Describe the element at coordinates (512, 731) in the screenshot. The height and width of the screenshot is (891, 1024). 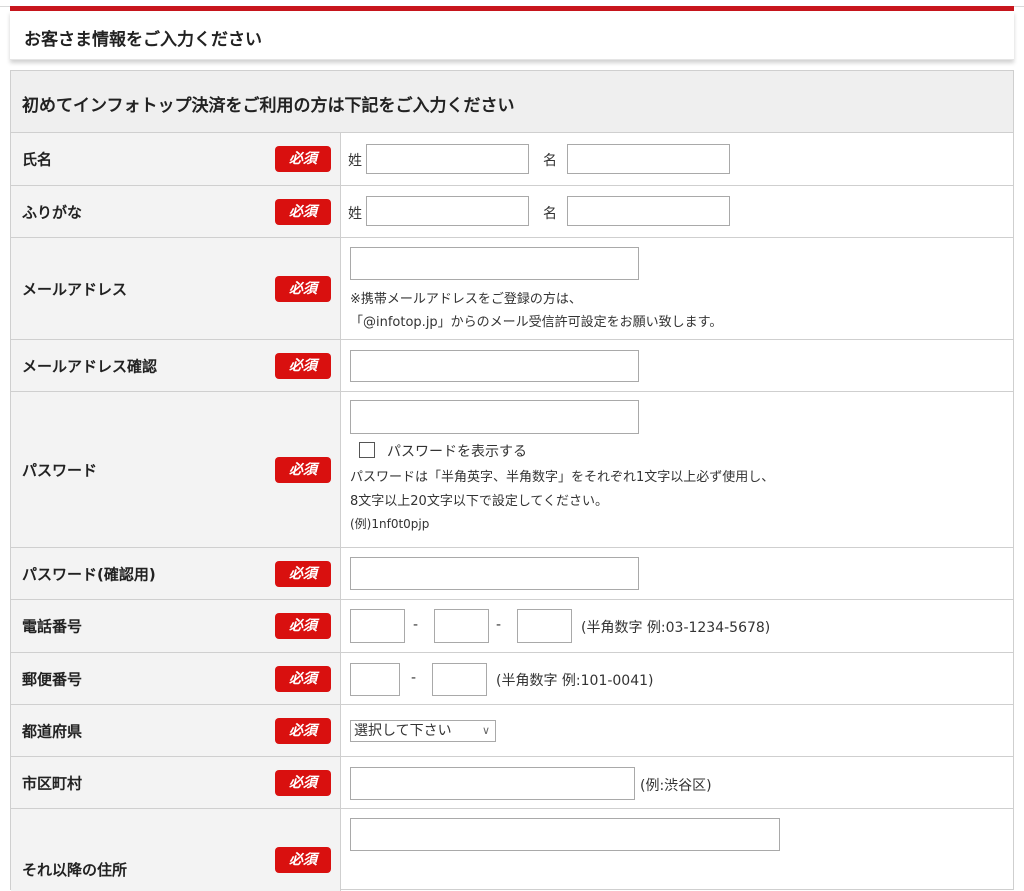
I see `prefecture-row: 都道府県 必須 選択して下さい ∨` at that location.